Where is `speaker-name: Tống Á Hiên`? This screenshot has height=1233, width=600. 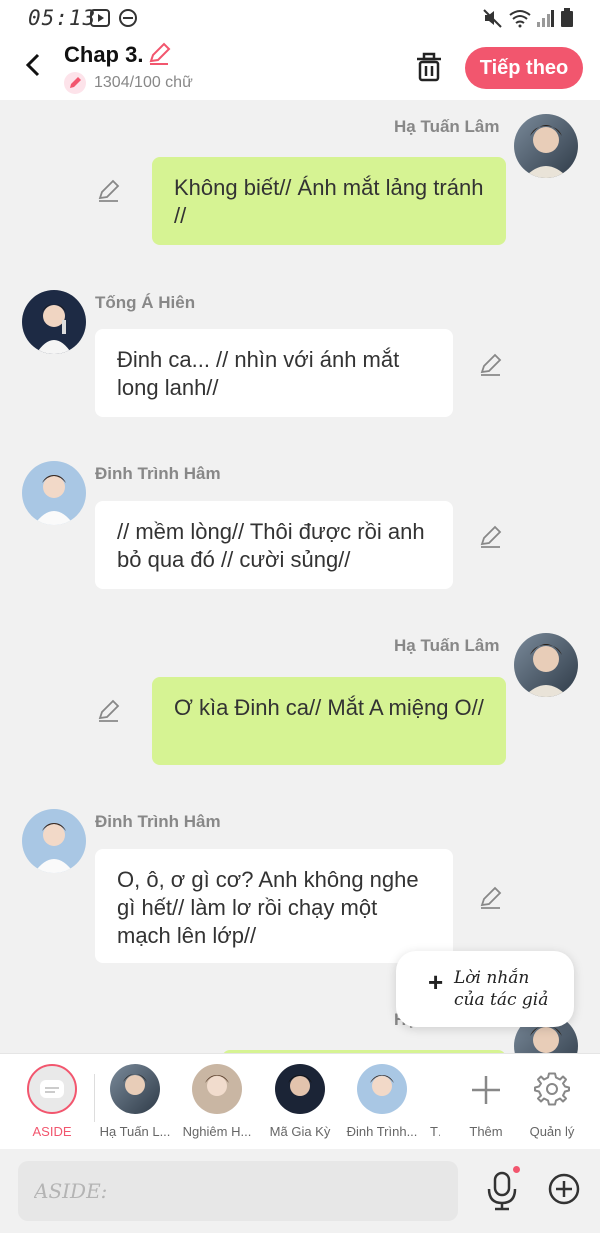 speaker-name: Tống Á Hiên is located at coordinates (145, 302).